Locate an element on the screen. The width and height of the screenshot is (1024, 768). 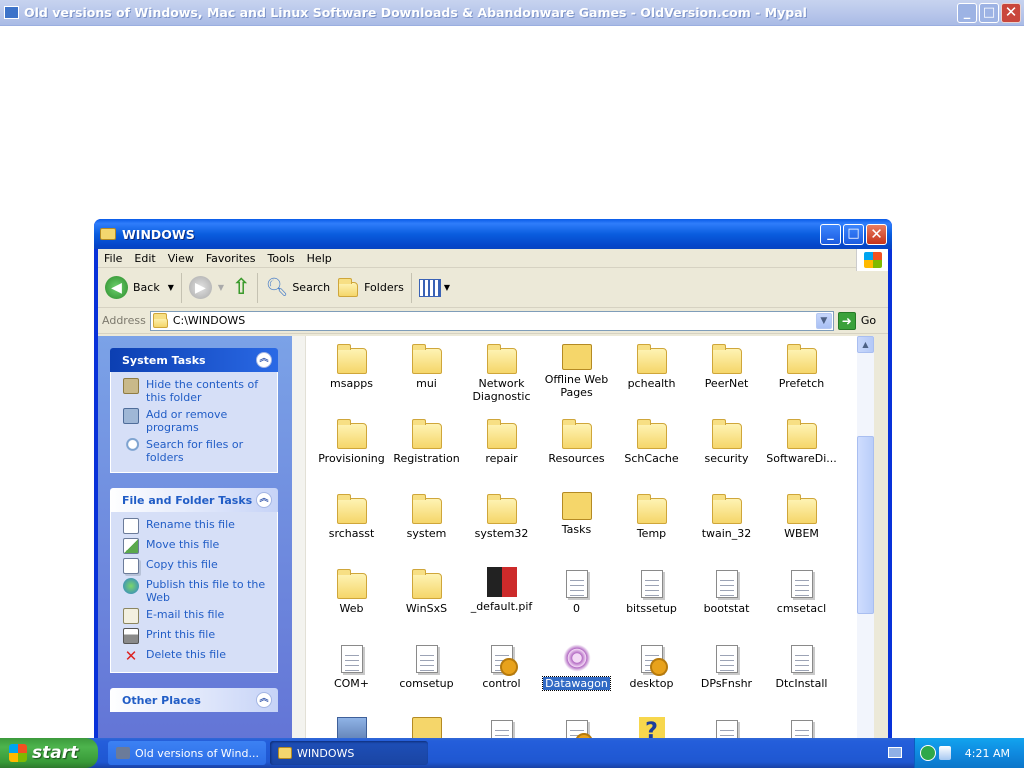
file-item: WBEM is located at coordinates (801, 514).